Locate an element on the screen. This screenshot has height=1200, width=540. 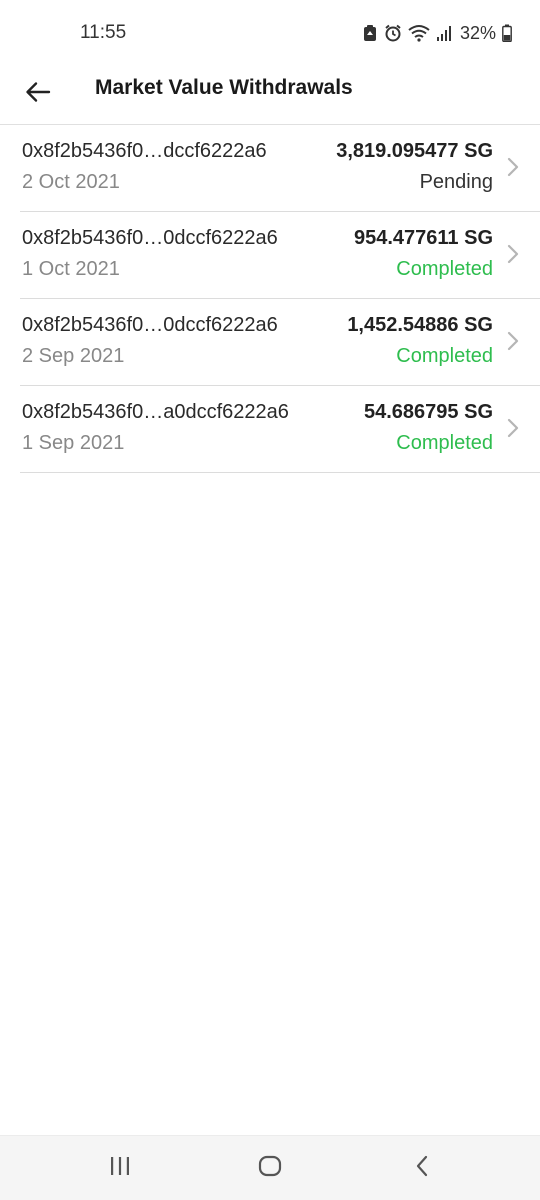
battery-percentage: 32% is located at coordinates (477, 32).